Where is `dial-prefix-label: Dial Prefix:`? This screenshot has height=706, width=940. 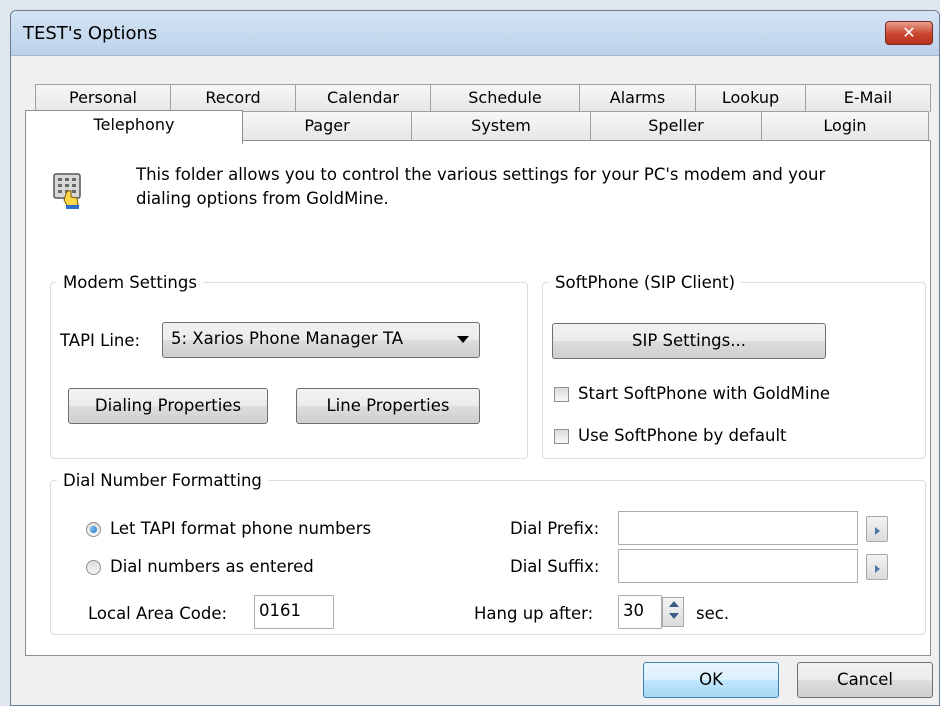 dial-prefix-label: Dial Prefix: is located at coordinates (555, 528).